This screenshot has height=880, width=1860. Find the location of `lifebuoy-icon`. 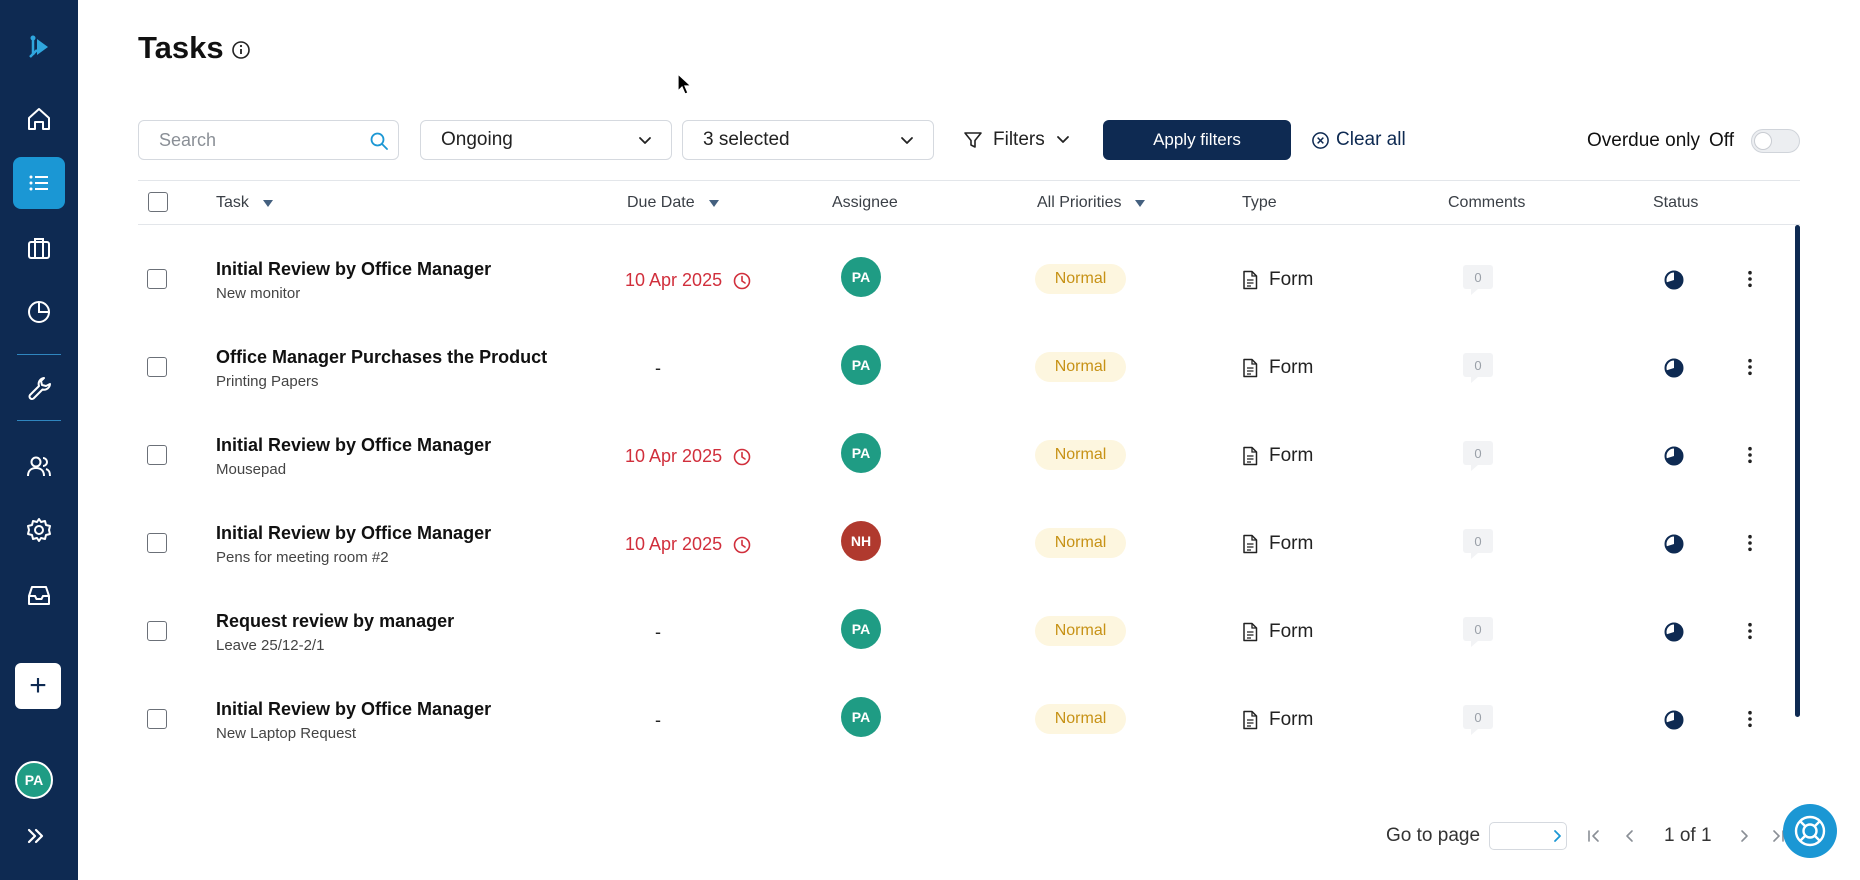

lifebuoy-icon is located at coordinates (1810, 831).